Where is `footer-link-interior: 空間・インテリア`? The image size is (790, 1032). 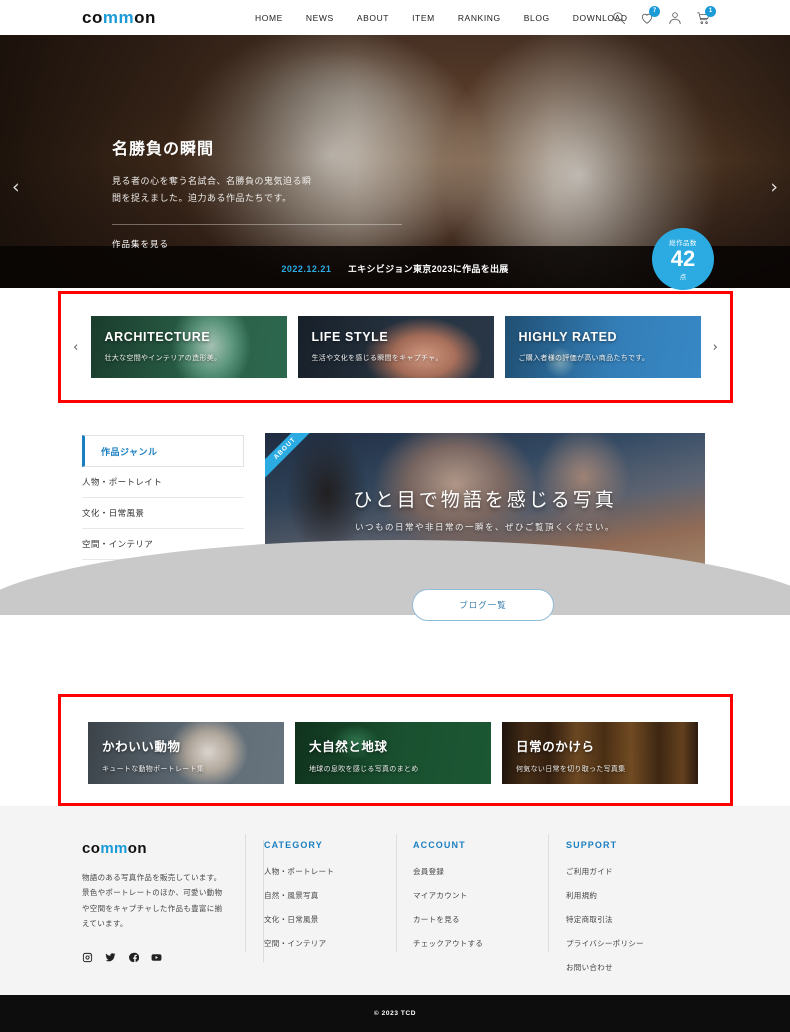
footer-link-interior: 空間・インテリア is located at coordinates (328, 943).